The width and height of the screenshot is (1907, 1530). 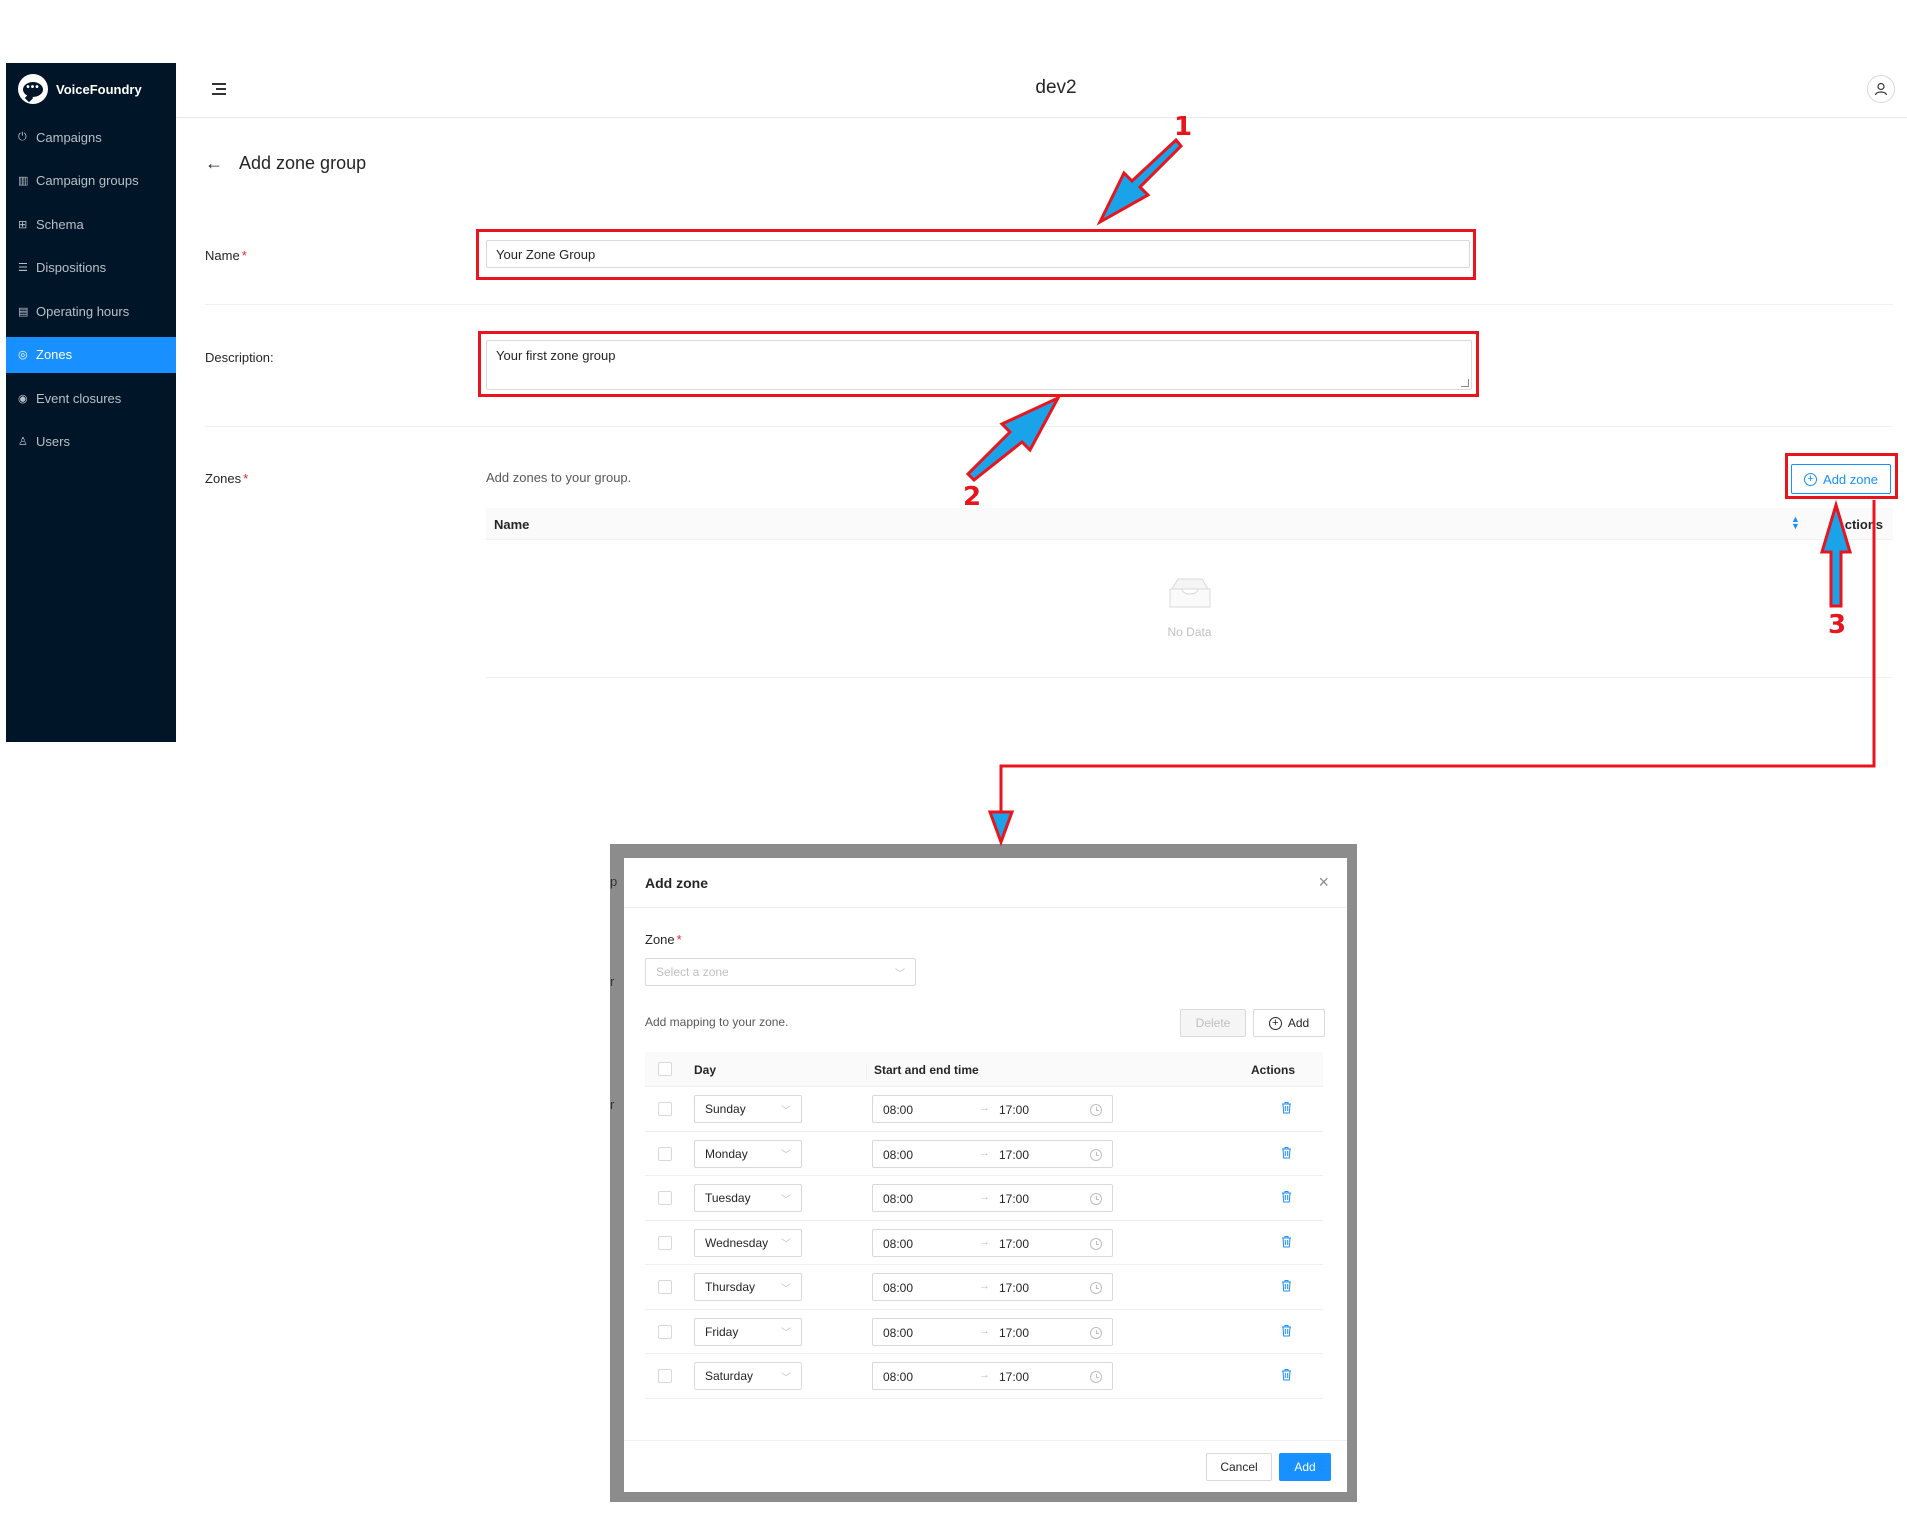 What do you see at coordinates (926, 1070) in the screenshot?
I see `column-header-time: Start and end time` at bounding box center [926, 1070].